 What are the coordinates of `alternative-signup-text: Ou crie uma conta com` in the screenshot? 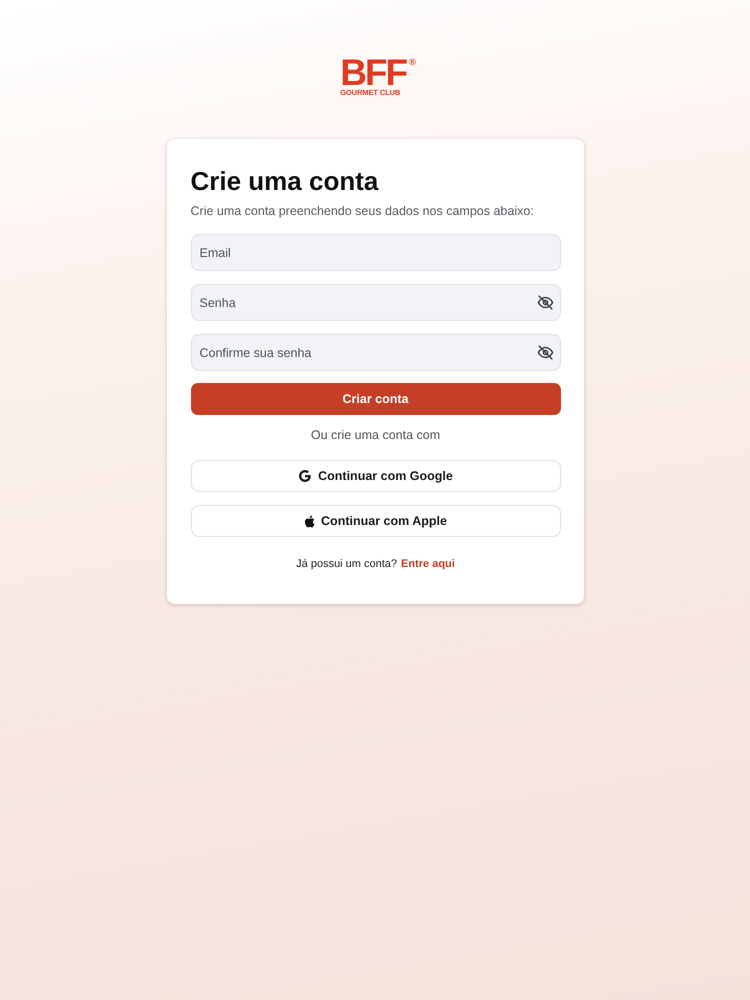 It's located at (375, 435).